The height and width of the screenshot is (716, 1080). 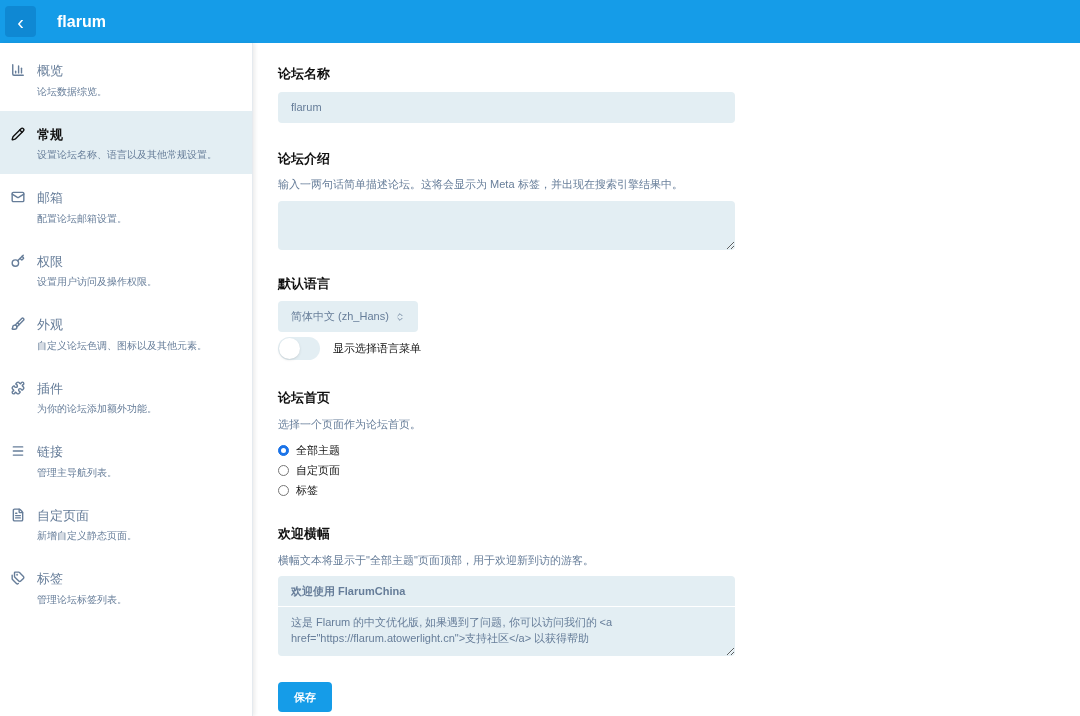 What do you see at coordinates (50, 261) in the screenshot?
I see `sidebar-item-title: 权限` at bounding box center [50, 261].